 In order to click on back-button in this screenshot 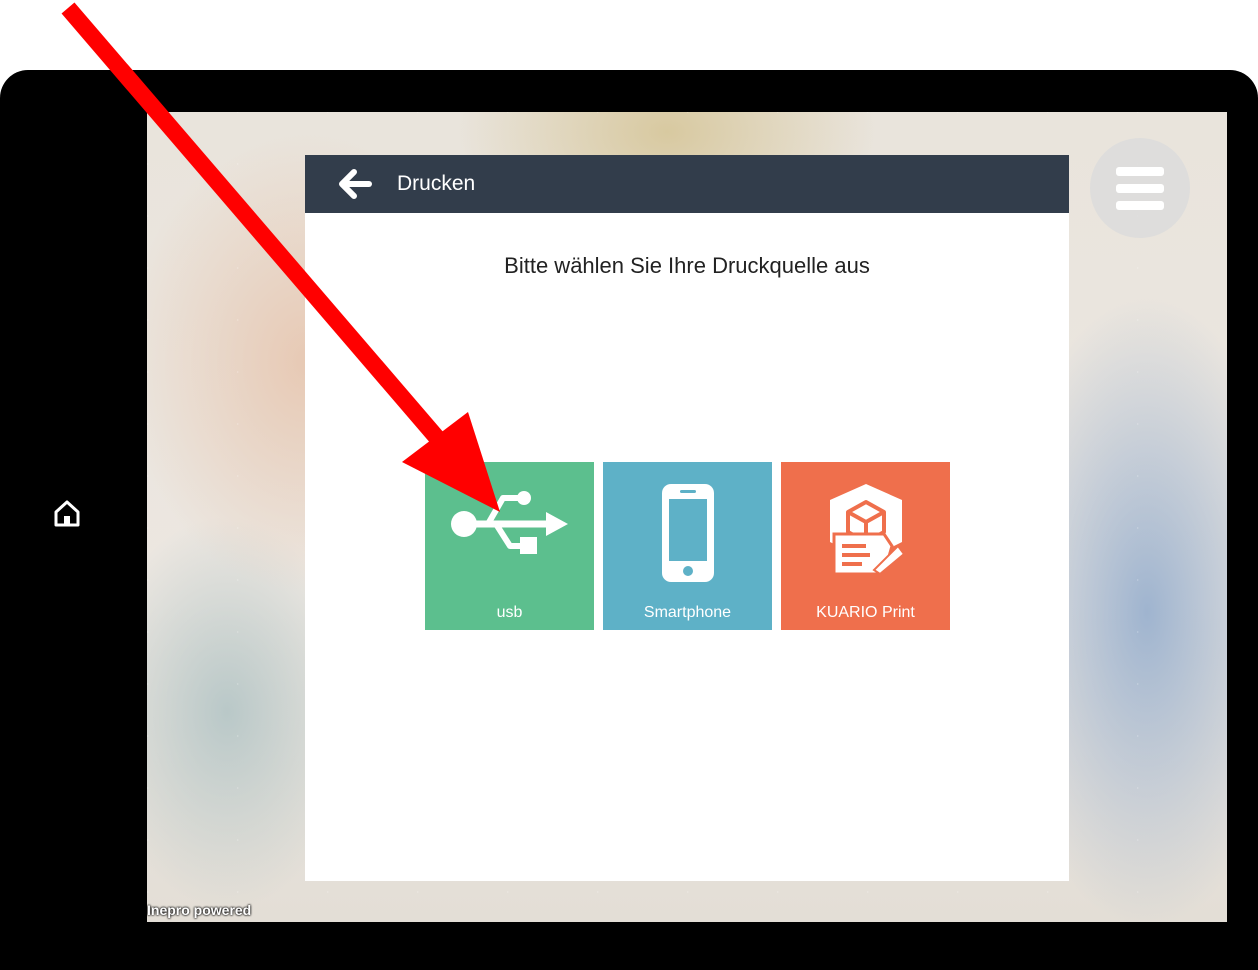, I will do `click(355, 184)`.